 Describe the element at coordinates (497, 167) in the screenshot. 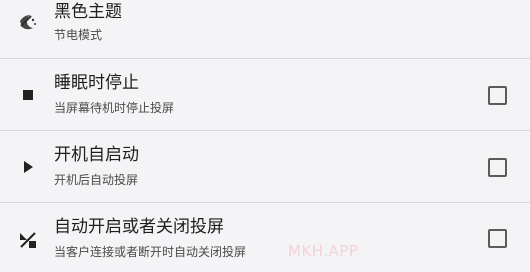

I see `start-on-boot-checkbox` at that location.